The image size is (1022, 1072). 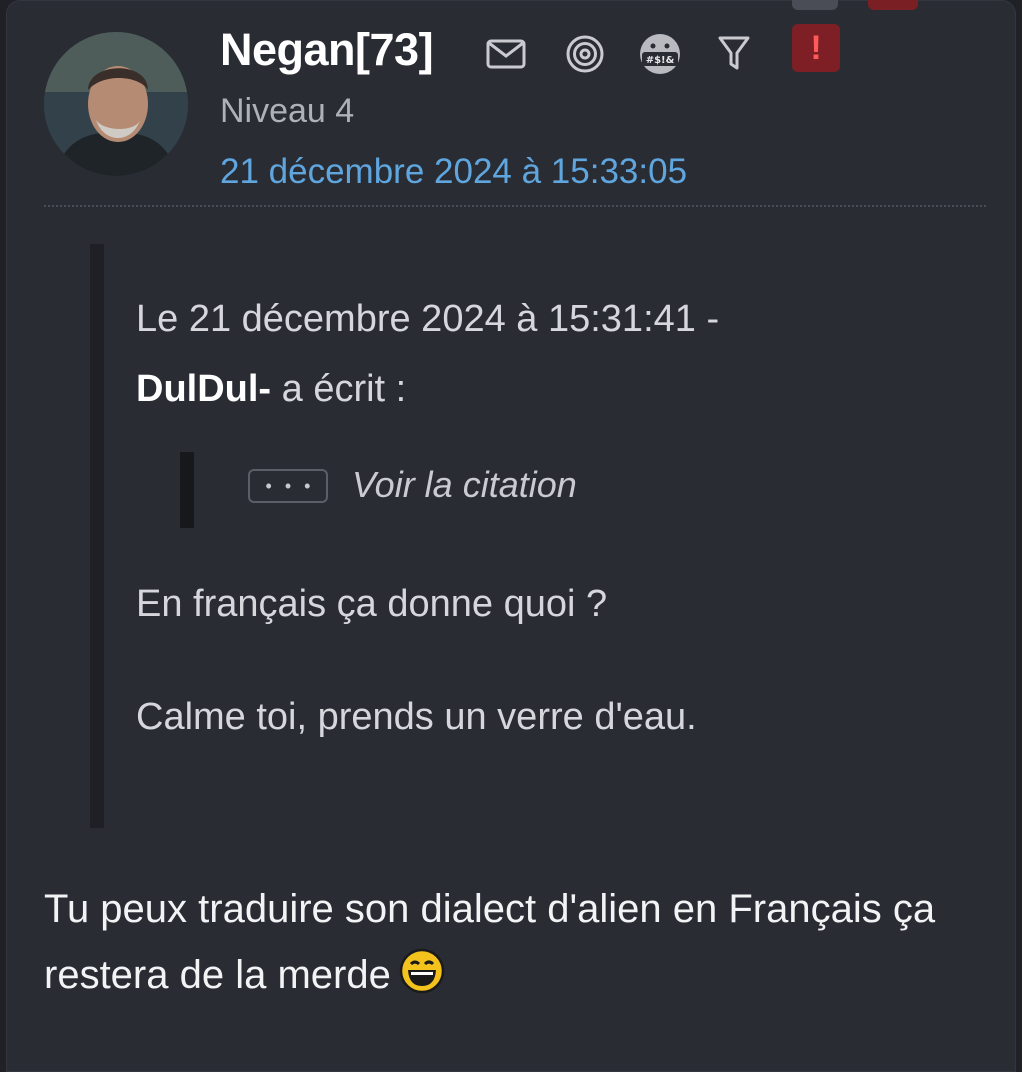 What do you see at coordinates (515, 206) in the screenshot?
I see `header-divider` at bounding box center [515, 206].